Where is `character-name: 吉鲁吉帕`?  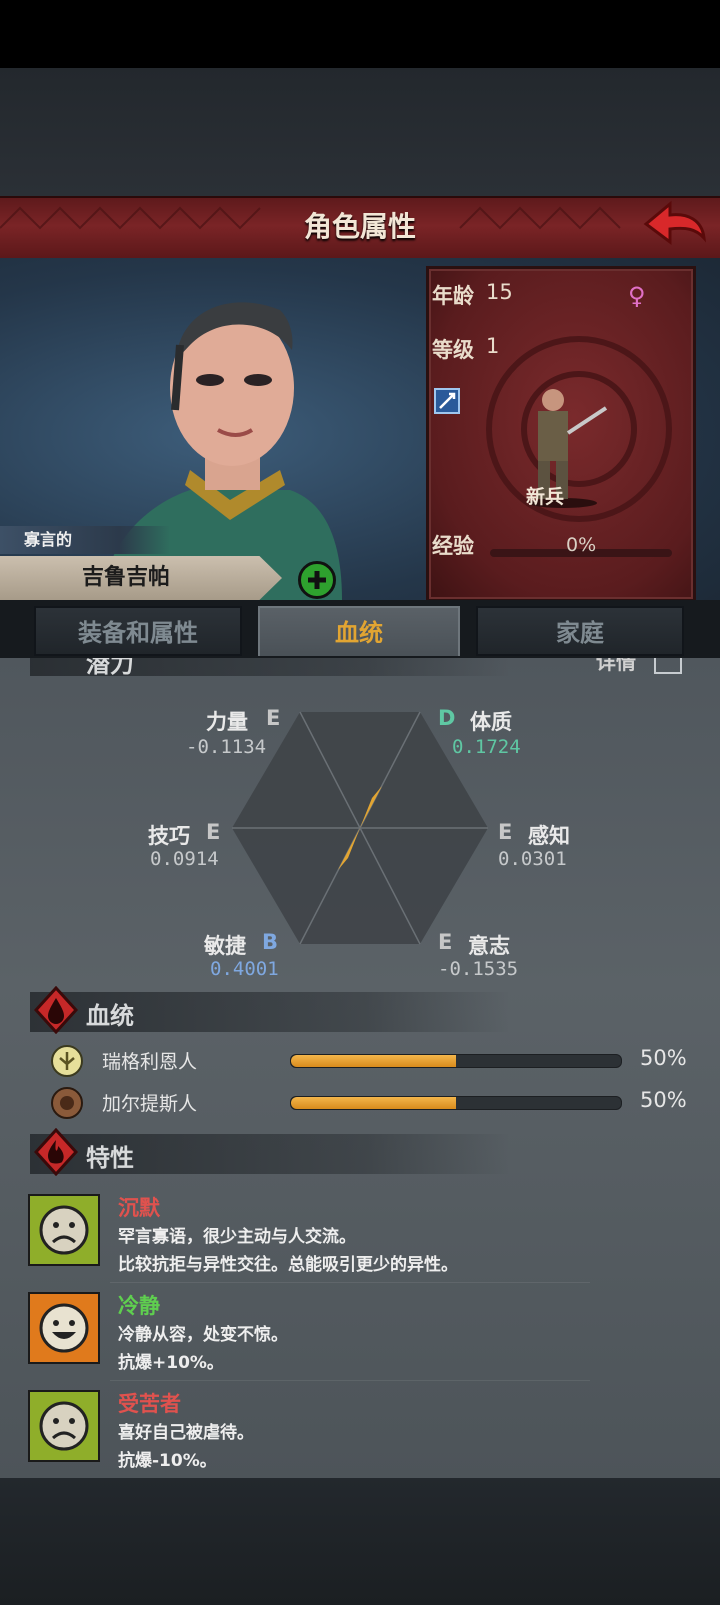
character-name: 吉鲁吉帕 is located at coordinates (141, 578).